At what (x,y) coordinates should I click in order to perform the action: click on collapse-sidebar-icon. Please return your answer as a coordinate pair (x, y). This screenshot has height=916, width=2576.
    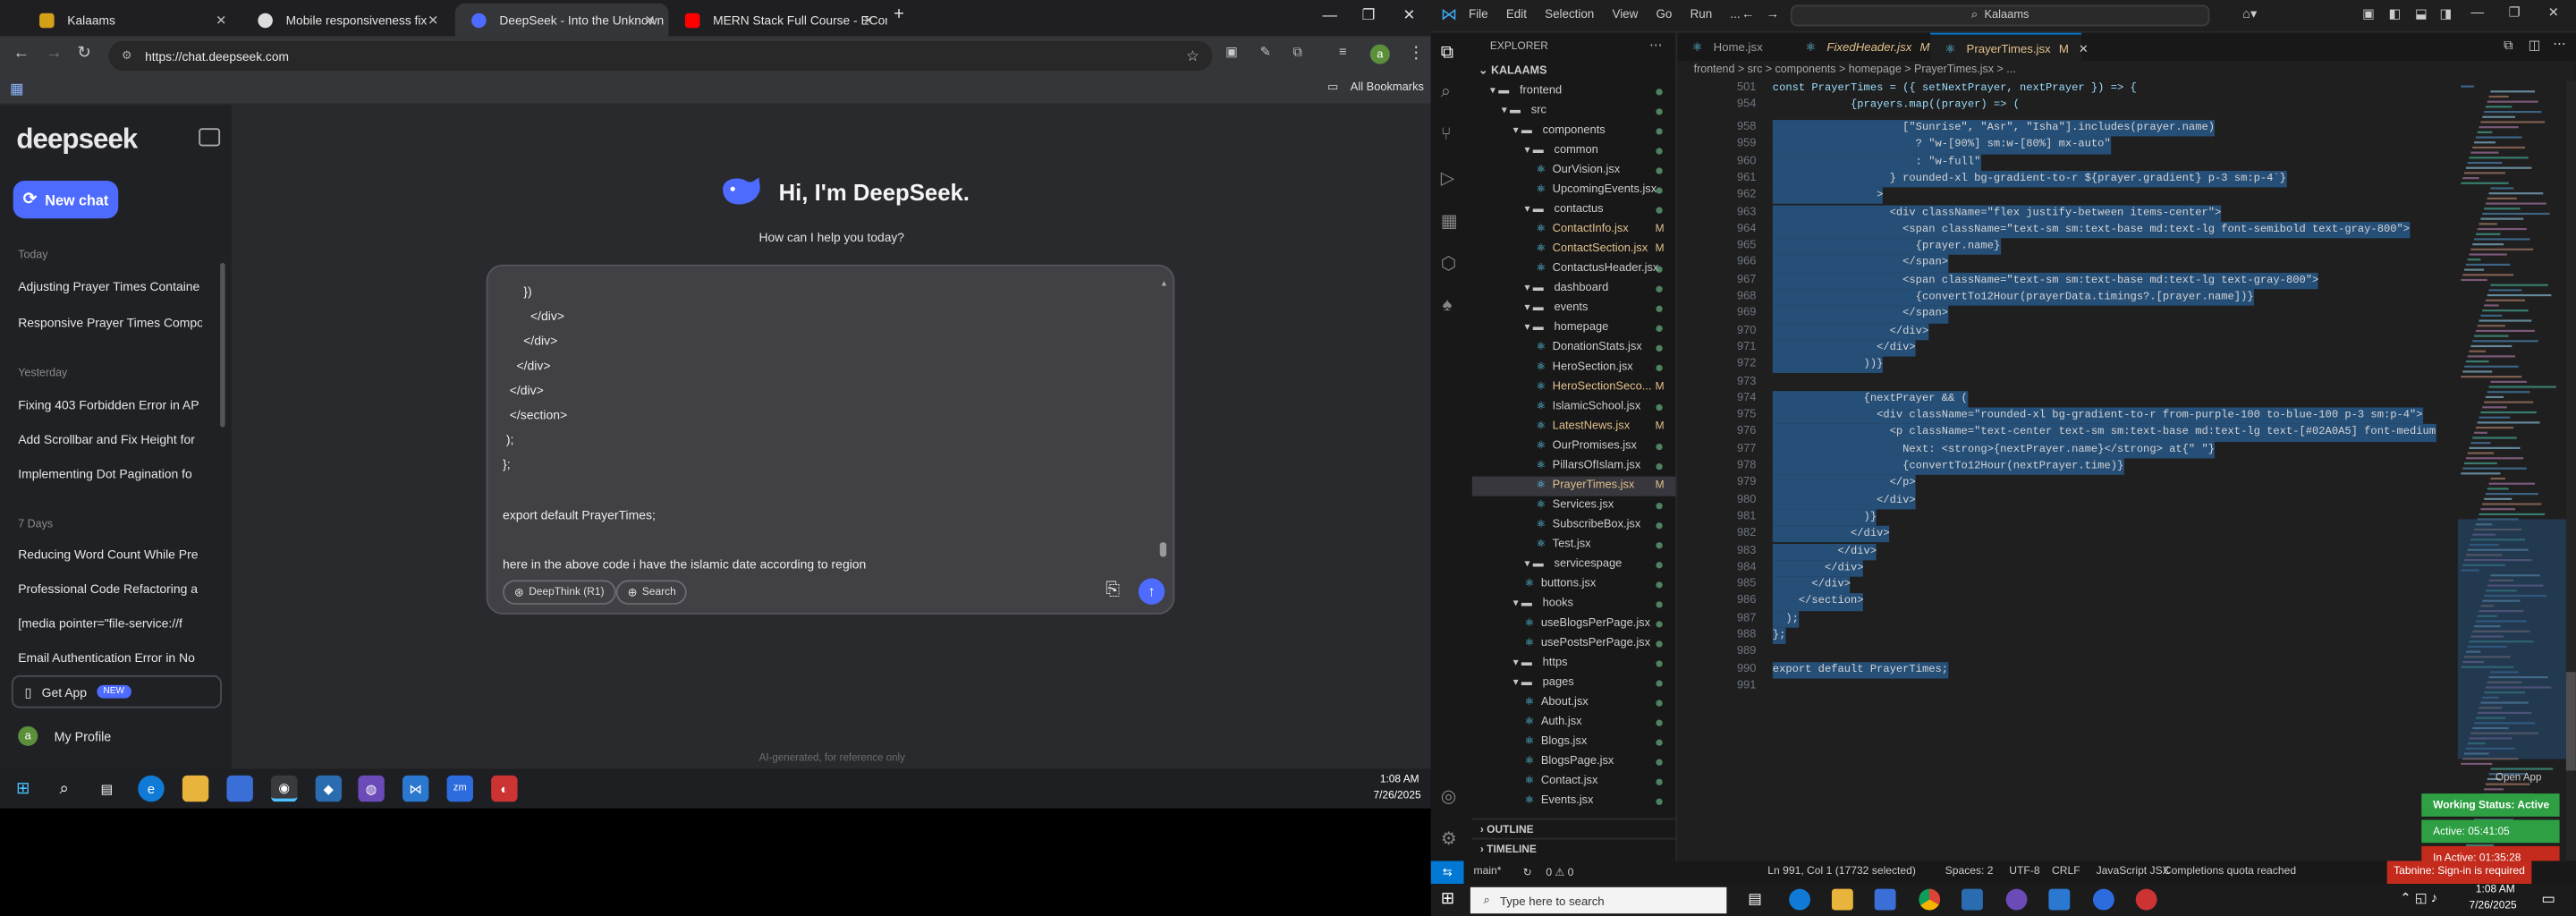
    Looking at the image, I should click on (210, 137).